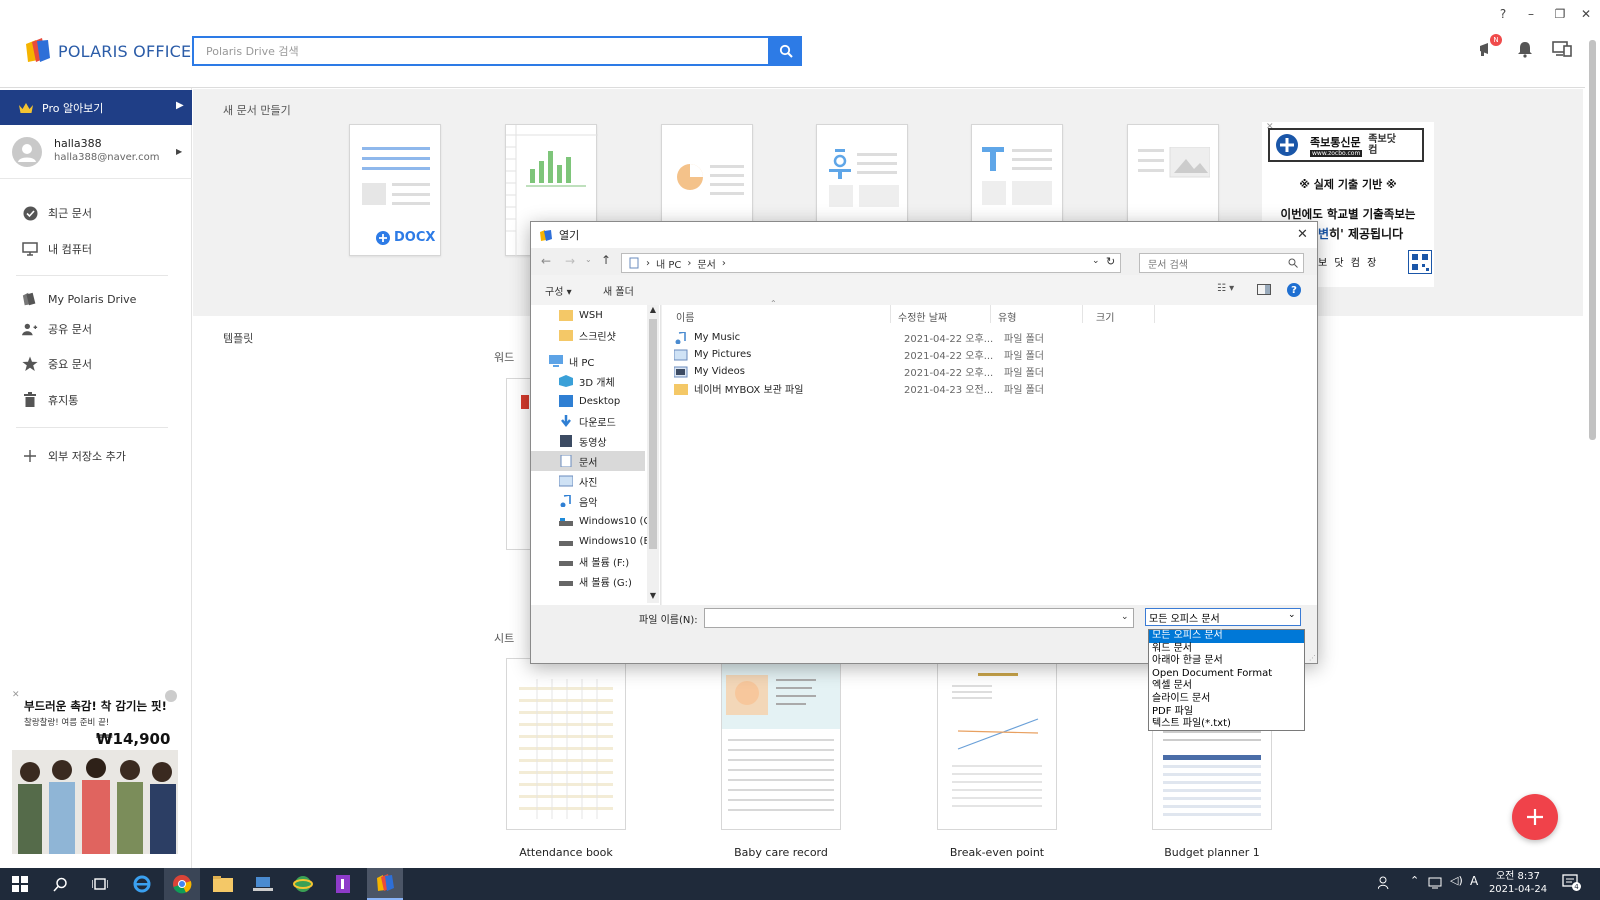 This screenshot has width=1600, height=900. Describe the element at coordinates (74, 456) in the screenshot. I see `add-external-storage-button: 외부 저장소 추가` at that location.